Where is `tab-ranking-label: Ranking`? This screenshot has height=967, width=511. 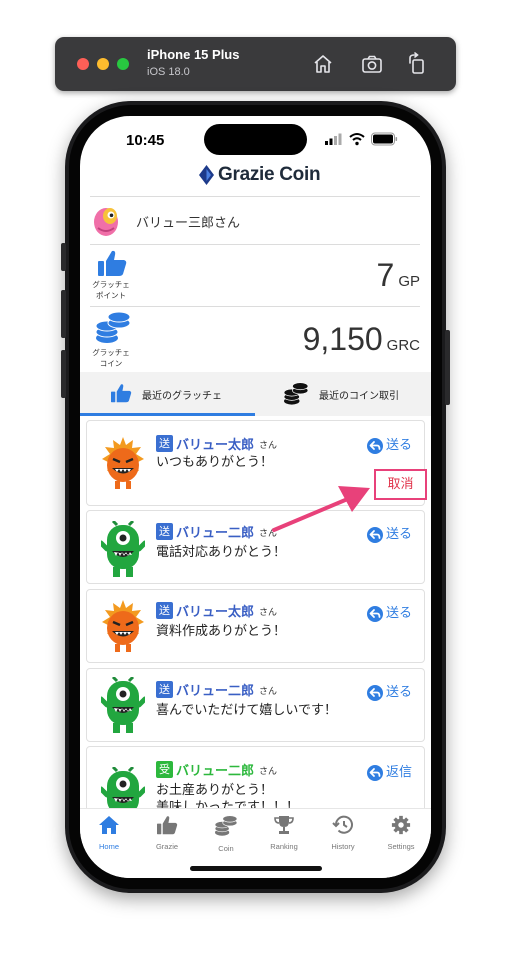
tab-ranking-label: Ranking is located at coordinates (284, 846).